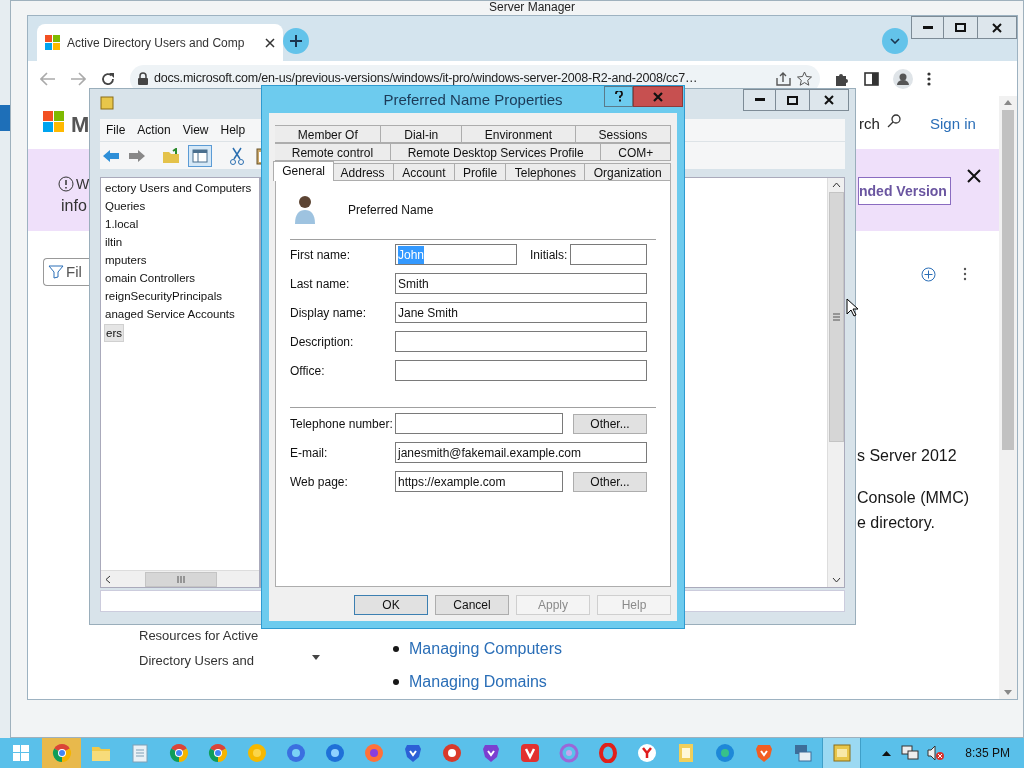 This screenshot has width=1024, height=768. What do you see at coordinates (636, 152) in the screenshot?
I see `dialog-tab: COM+` at bounding box center [636, 152].